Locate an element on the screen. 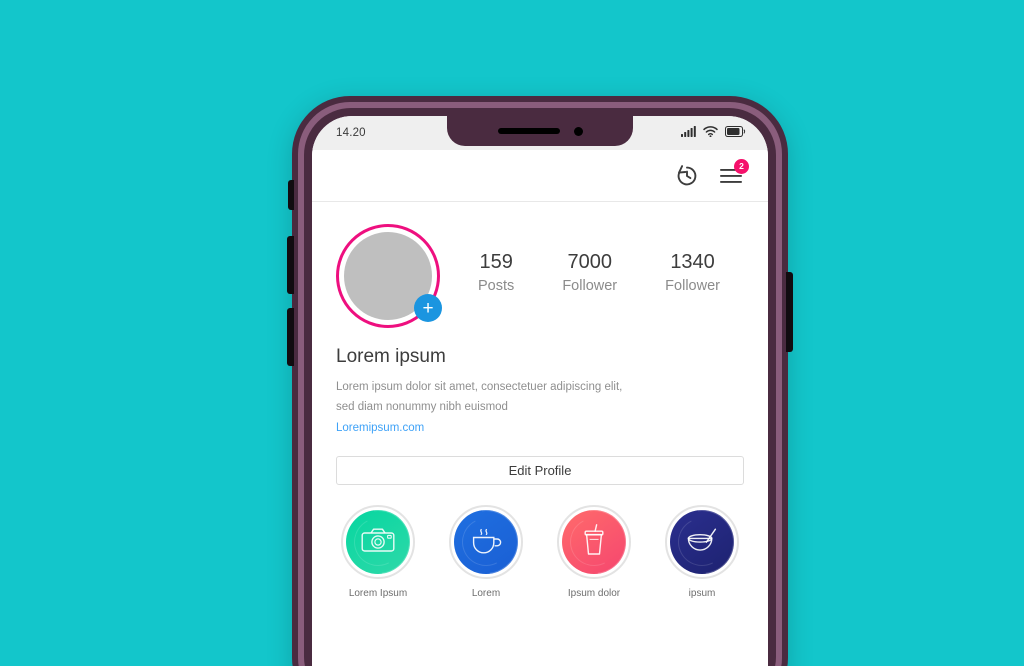 Image resolution: width=1024 pixels, height=666 pixels. highlight-label-4: ipsum is located at coordinates (702, 593).